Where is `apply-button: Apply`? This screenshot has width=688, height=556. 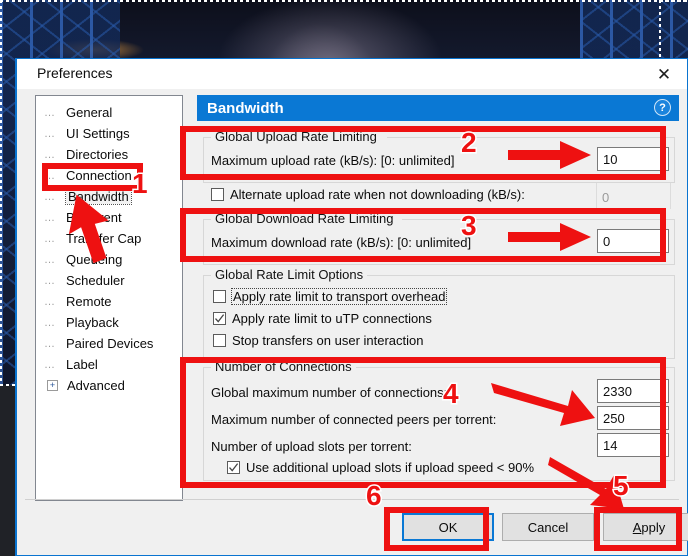 apply-button: Apply is located at coordinates (645, 527).